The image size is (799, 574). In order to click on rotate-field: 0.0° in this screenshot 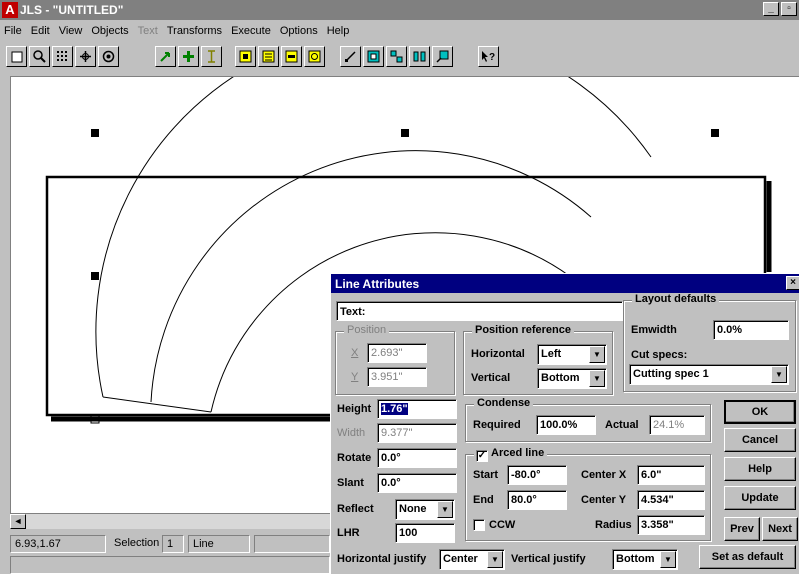, I will do `click(417, 458)`.